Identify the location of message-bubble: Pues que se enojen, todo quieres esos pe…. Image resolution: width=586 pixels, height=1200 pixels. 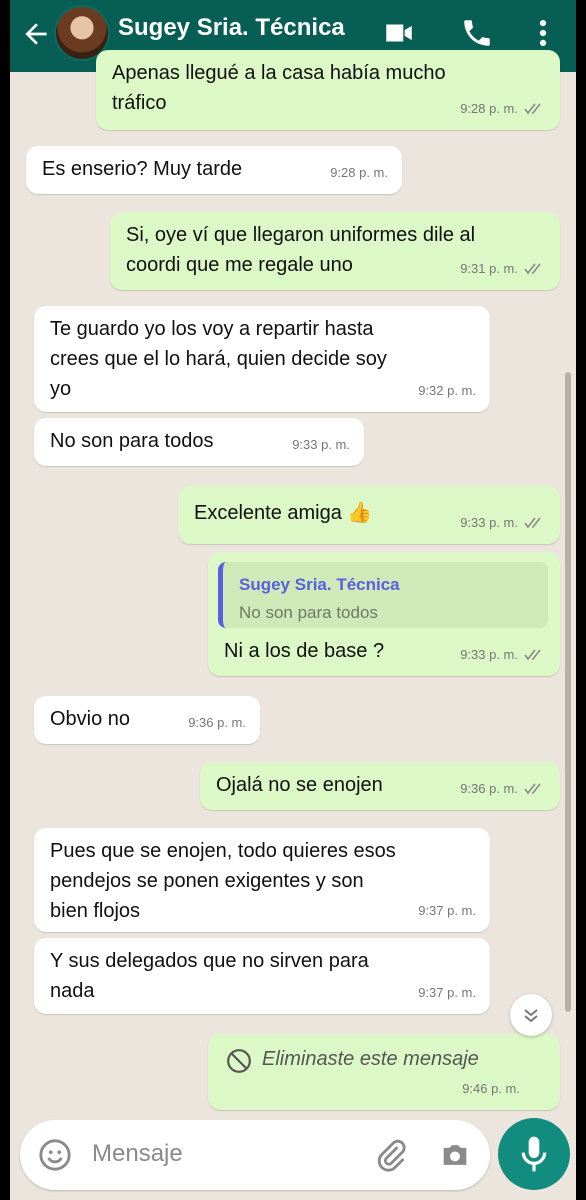
(262, 880).